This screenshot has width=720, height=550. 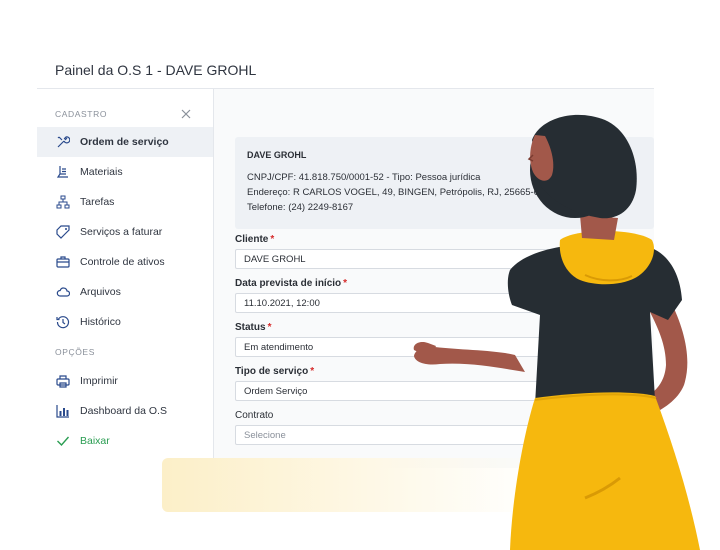 I want to click on sidebar-item-label: Ordem de serviço, so click(x=124, y=142).